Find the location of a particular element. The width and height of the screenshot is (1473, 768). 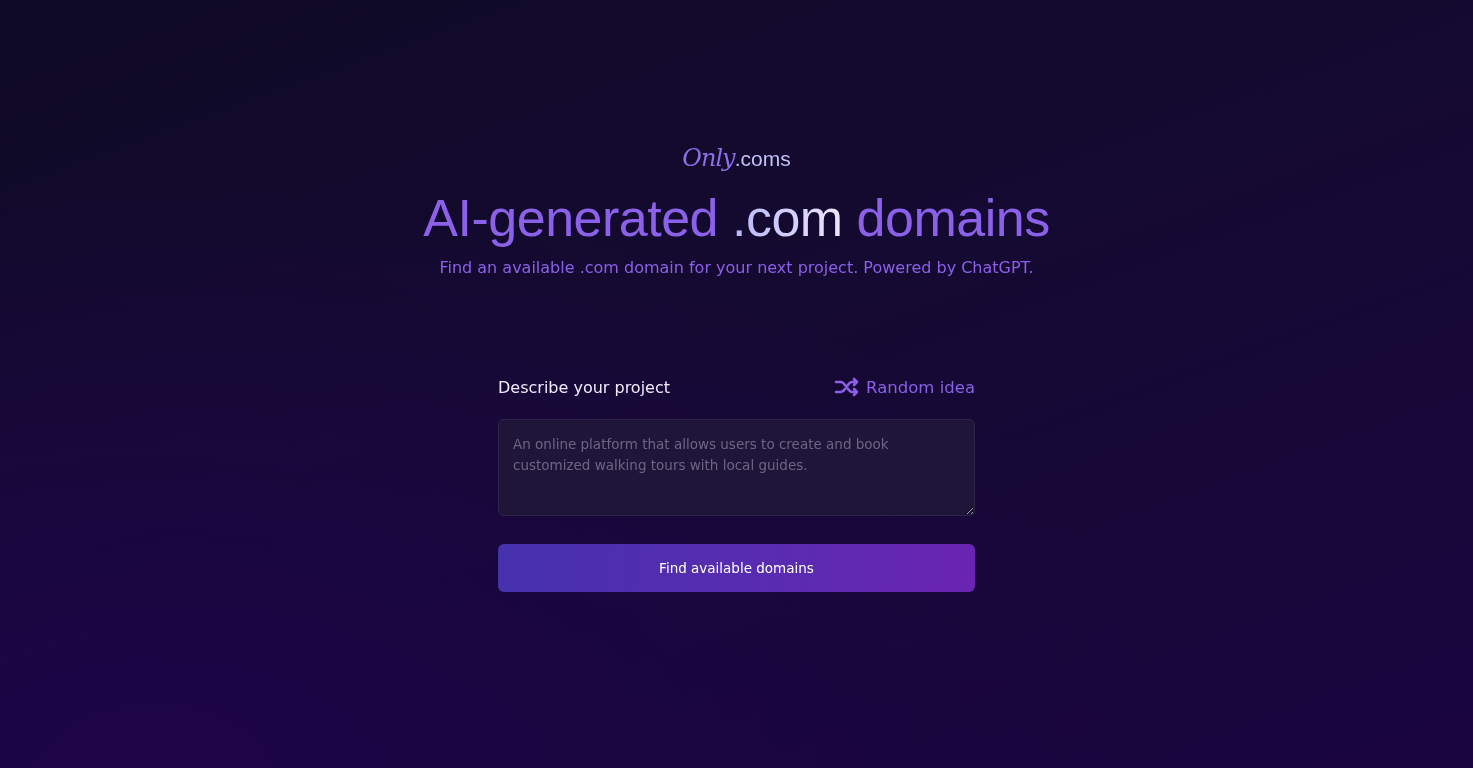

logo-script: Only is located at coordinates (708, 158).